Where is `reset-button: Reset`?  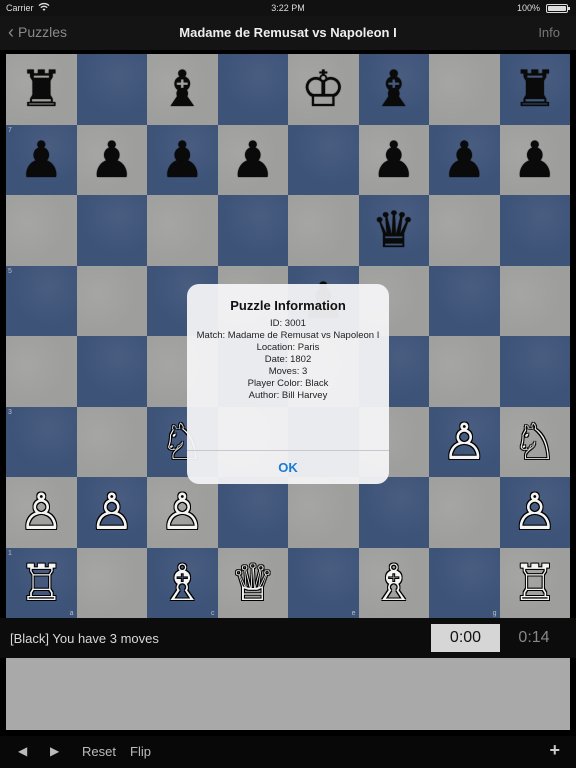 reset-button: Reset is located at coordinates (99, 751).